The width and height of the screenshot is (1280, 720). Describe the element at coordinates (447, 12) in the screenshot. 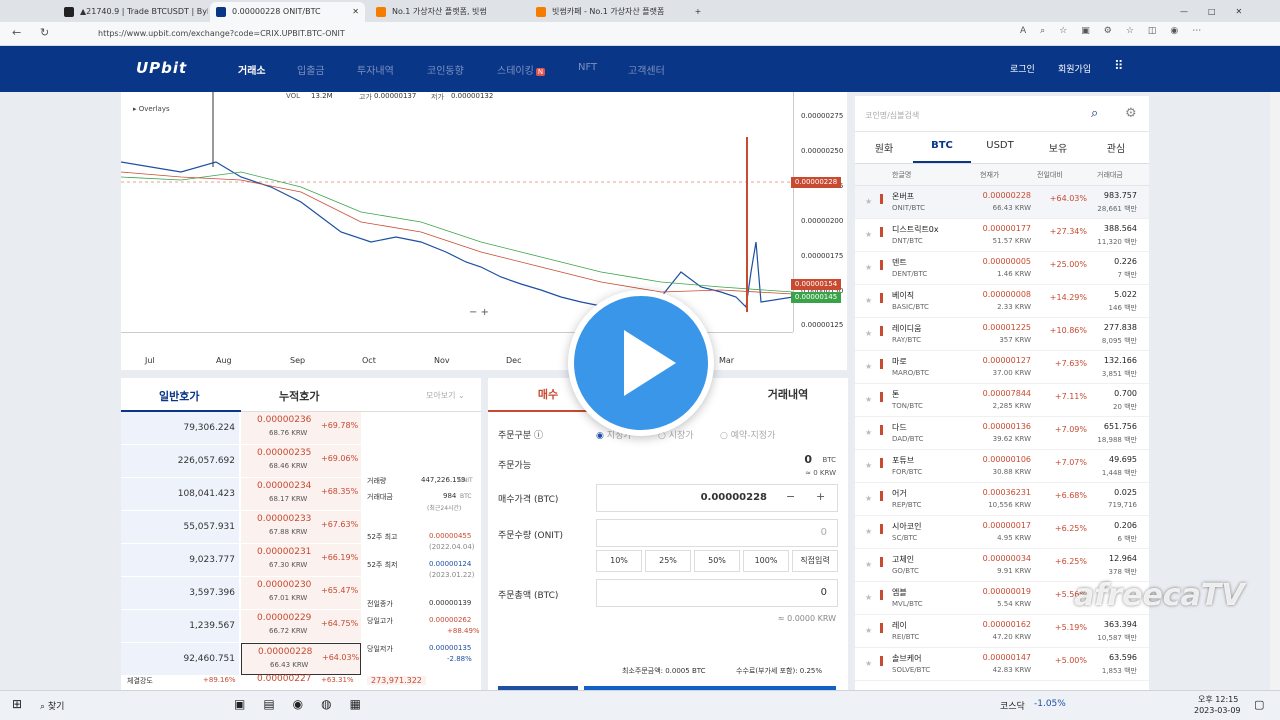

I see `browser-tab: No.1 가상자산 플랫폼, 빗썸` at that location.